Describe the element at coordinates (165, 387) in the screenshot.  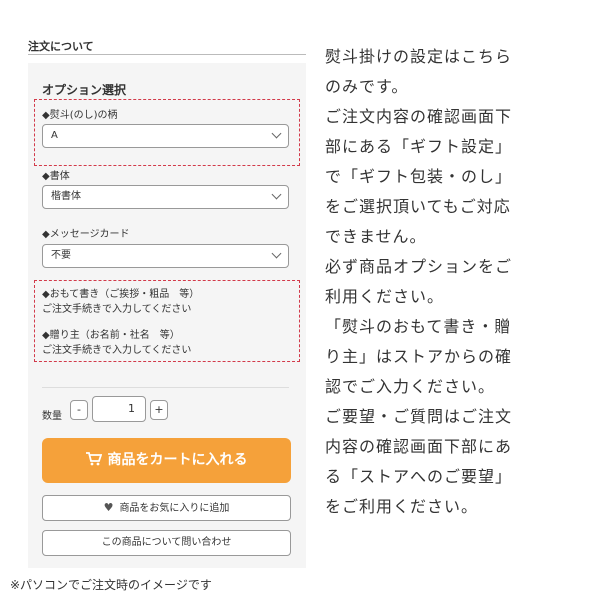
I see `options-divider` at that location.